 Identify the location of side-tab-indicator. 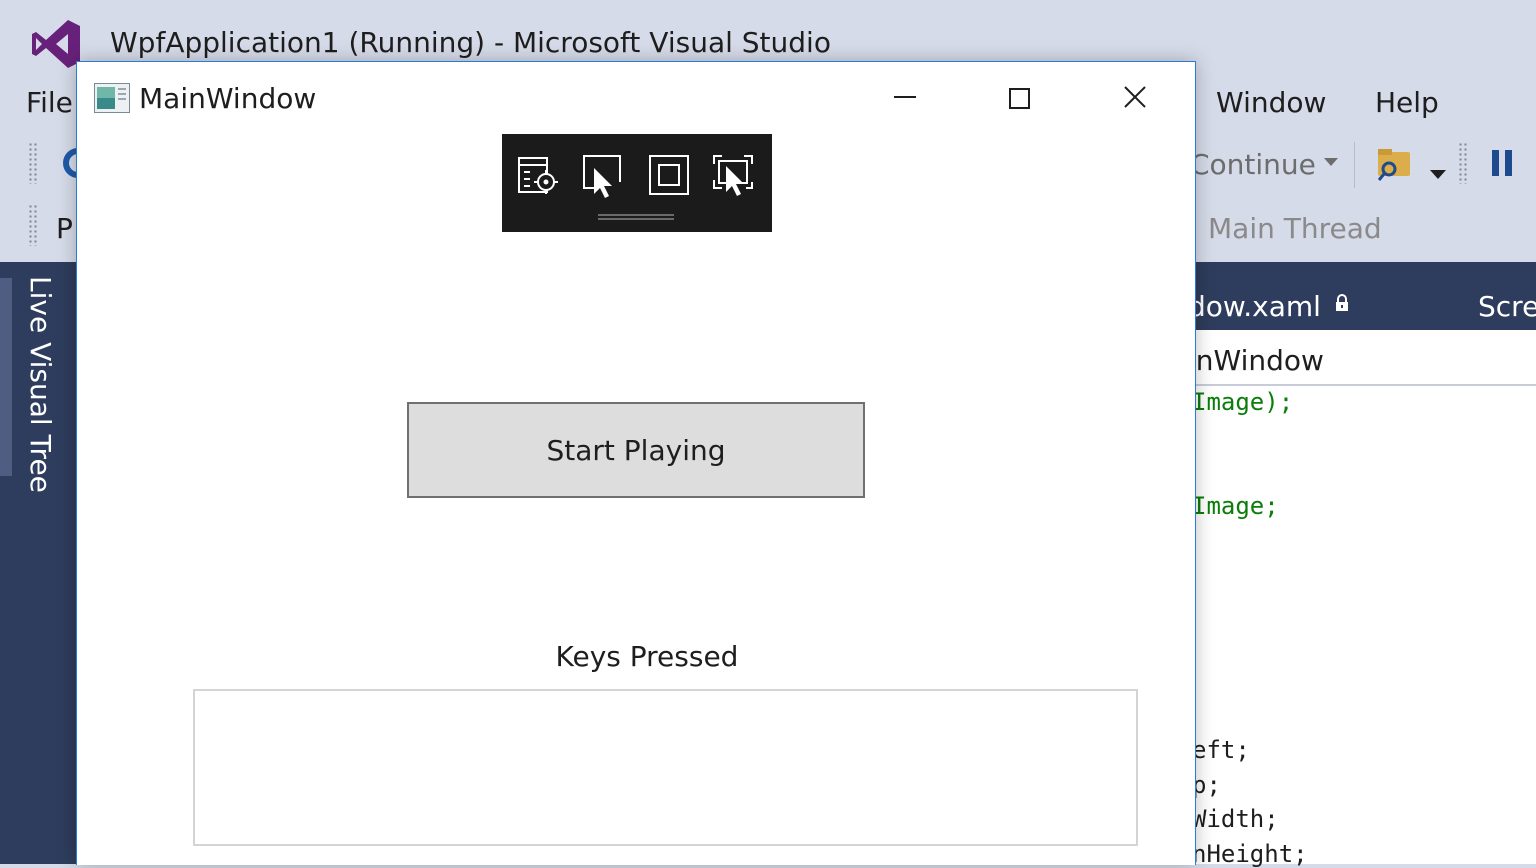
(6, 377).